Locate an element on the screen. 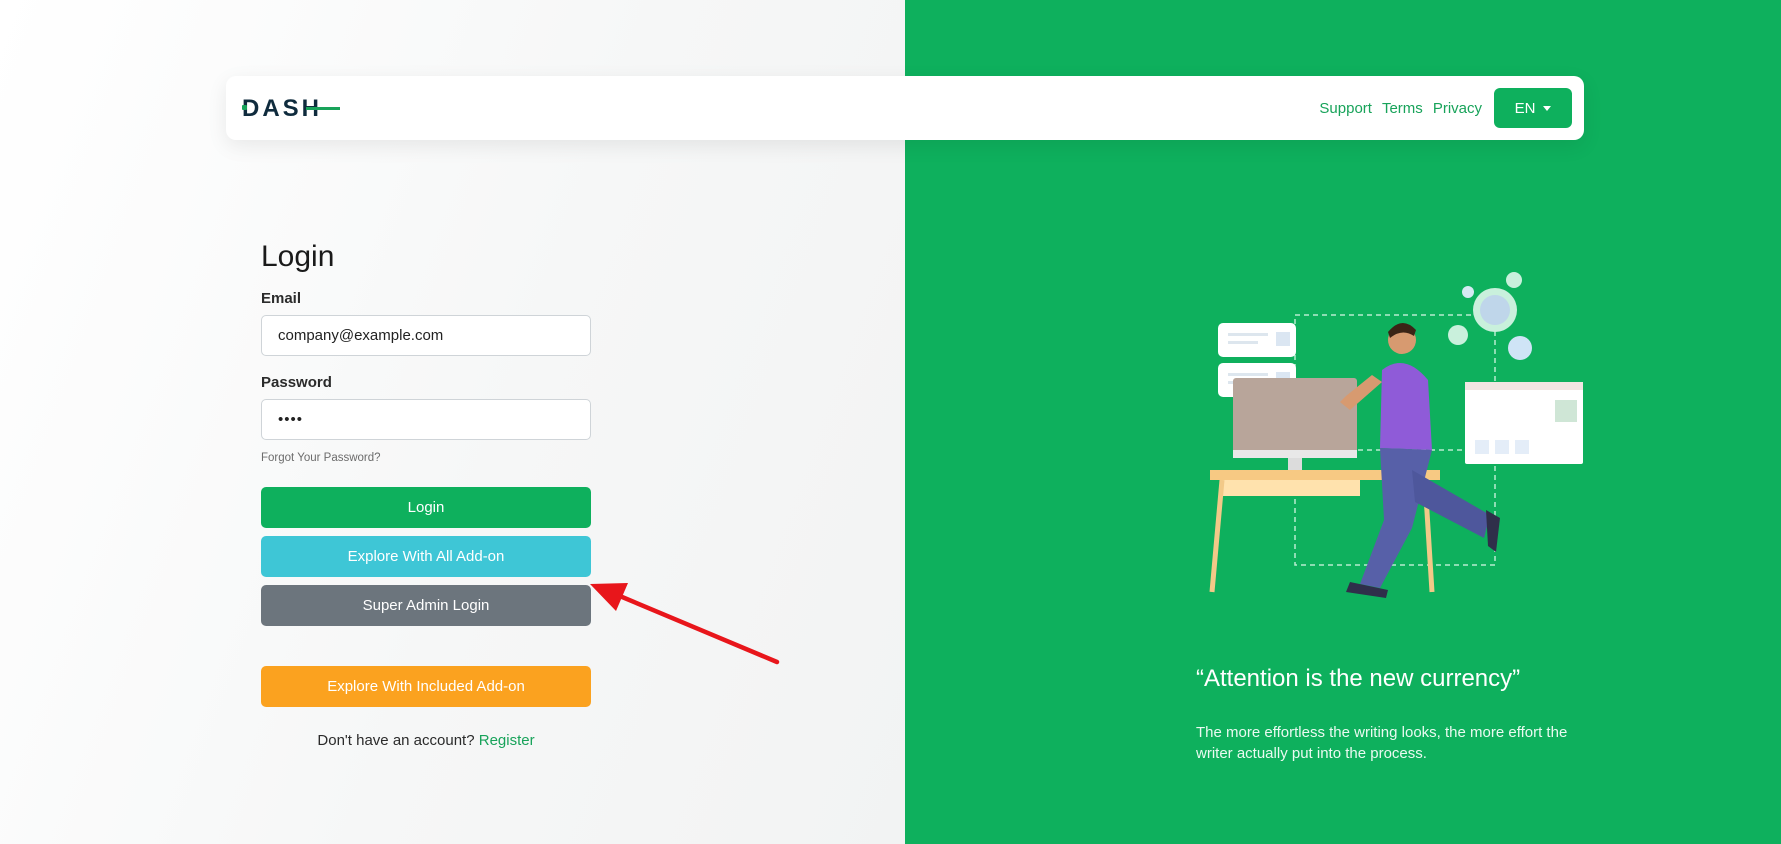  email-field is located at coordinates (426, 335).